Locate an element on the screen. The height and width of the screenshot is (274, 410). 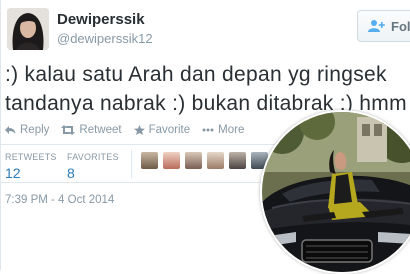
favorites-label: FAVORITES is located at coordinates (93, 157).